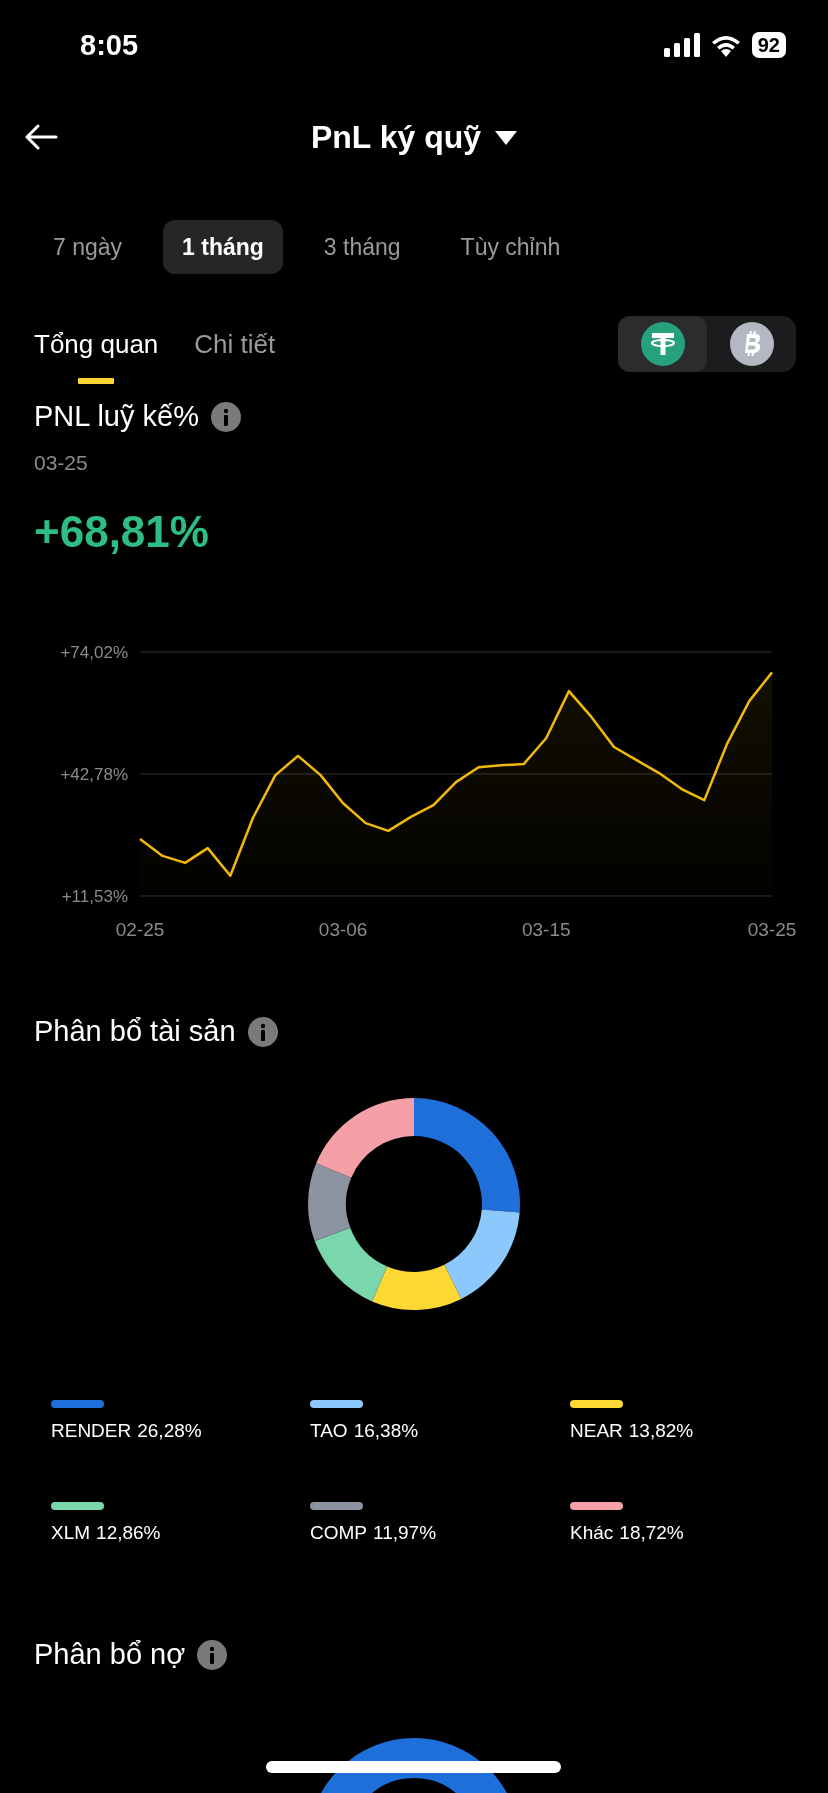  Describe the element at coordinates (651, 1533) in the screenshot. I see `legend-percent: 18,72%` at that location.